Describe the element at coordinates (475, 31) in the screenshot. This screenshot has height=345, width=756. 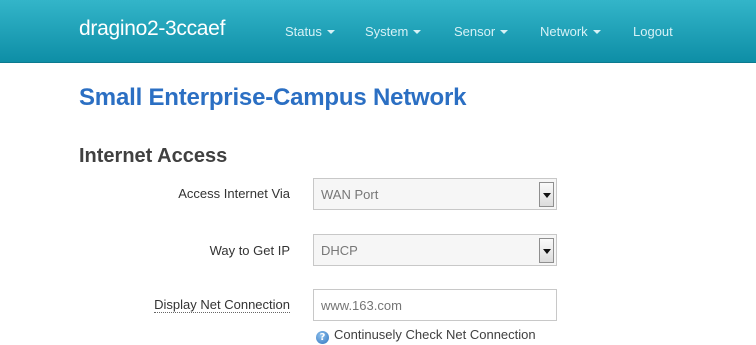
I see `nav-sensor-label: Sensor` at that location.